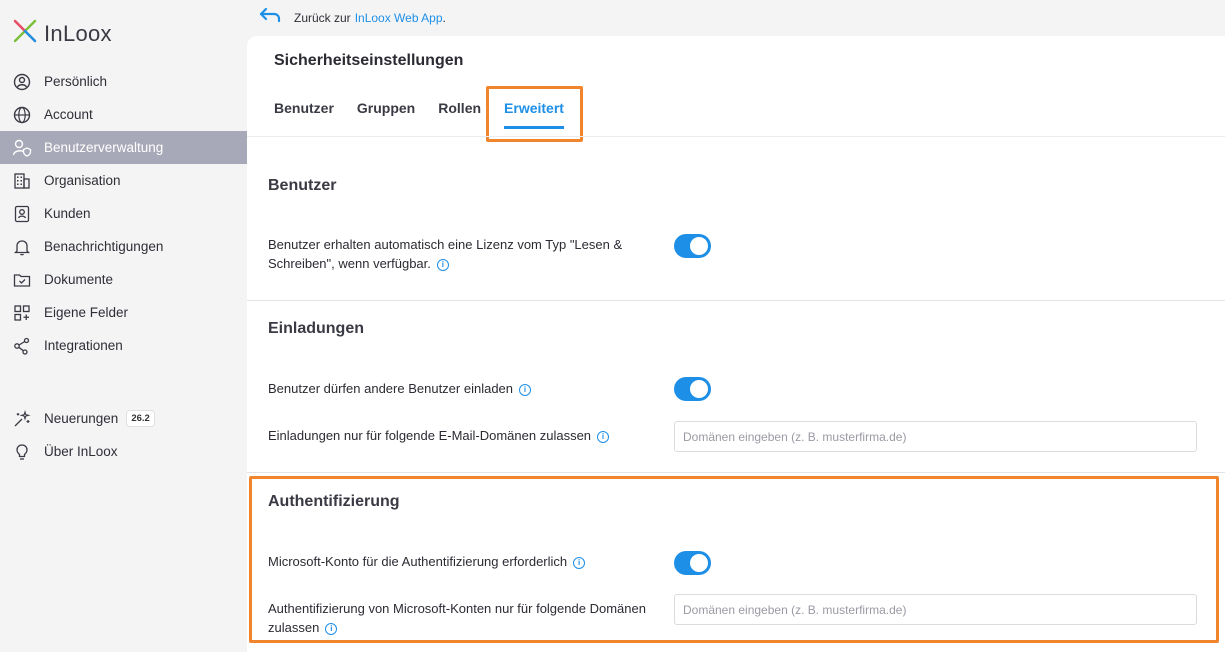 This screenshot has width=1225, height=652. Describe the element at coordinates (78, 33) in the screenshot. I see `brand-name: InLoox` at that location.